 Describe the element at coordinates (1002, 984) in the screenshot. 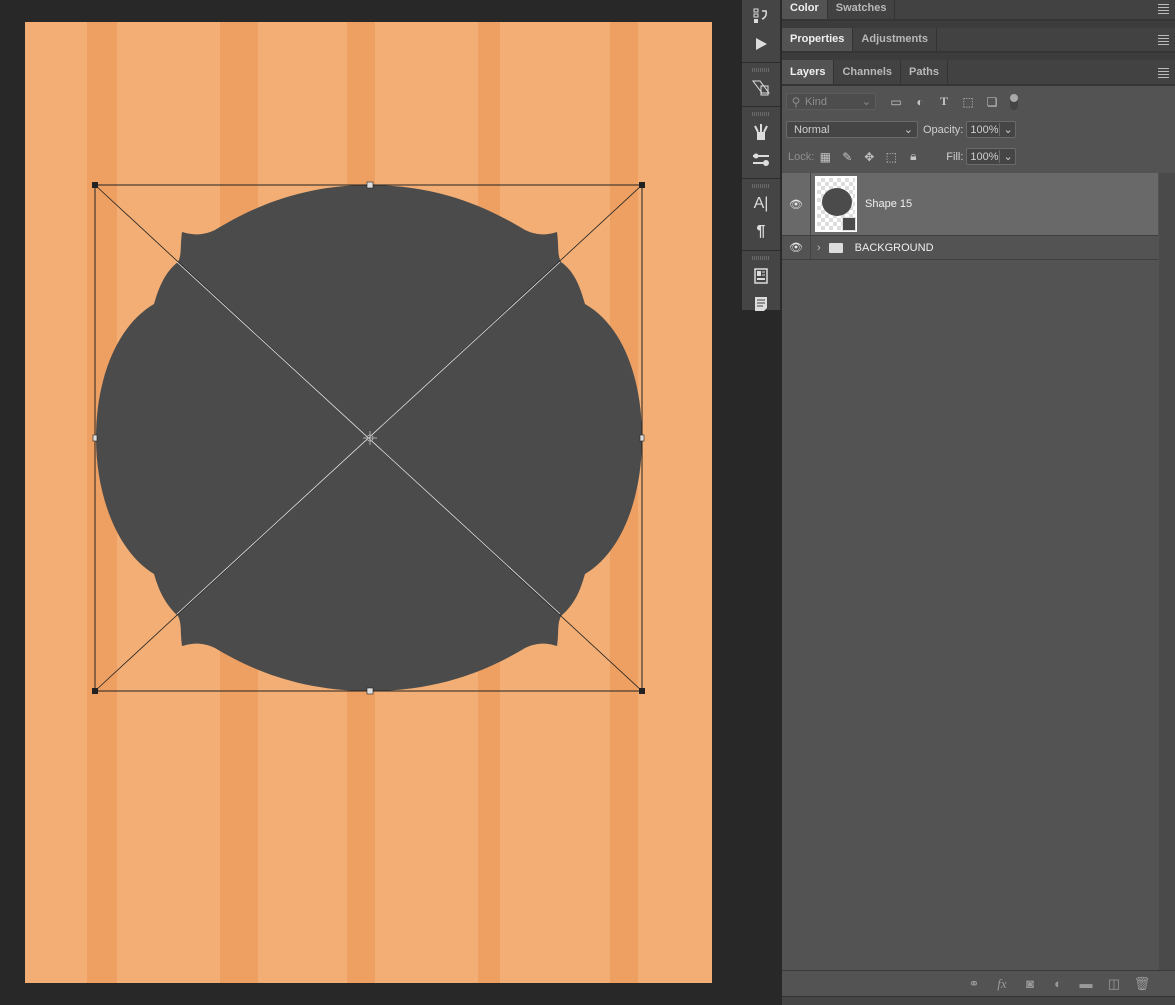

I see `fx-icon: fx` at that location.